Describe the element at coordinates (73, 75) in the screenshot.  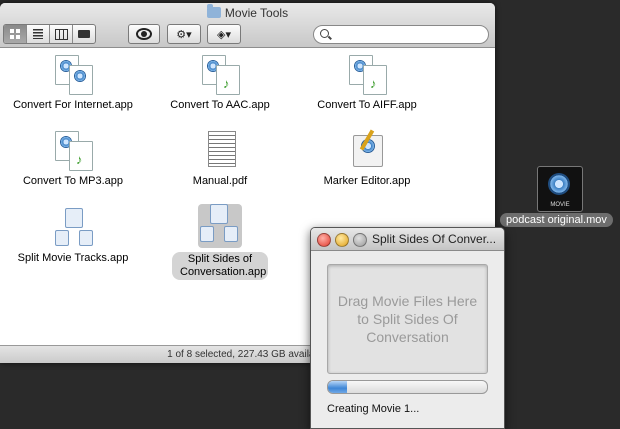
I see `app-convert-icon` at that location.